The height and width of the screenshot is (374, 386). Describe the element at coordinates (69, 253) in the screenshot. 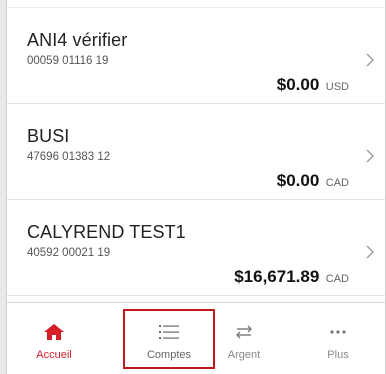

I see `account-number: 40592 00021 19` at that location.